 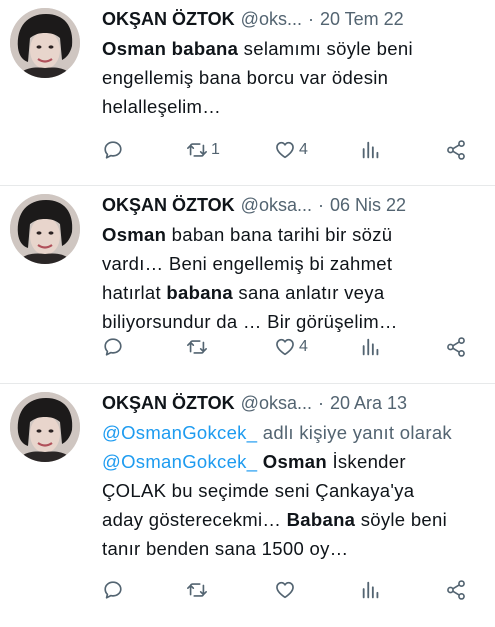 What do you see at coordinates (258, 490) in the screenshot?
I see `text-segment: ÇOLAK bu seçimde seni Çankaya'ya` at bounding box center [258, 490].